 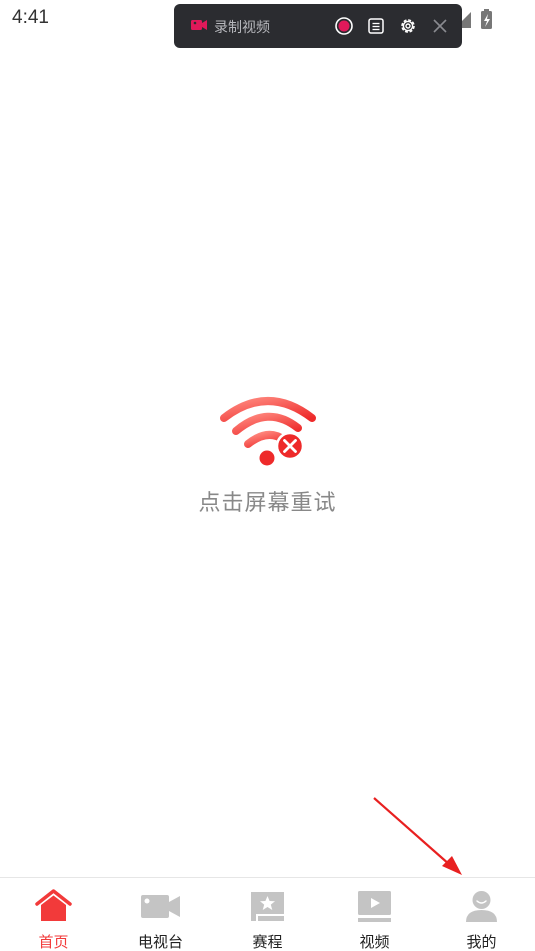 I want to click on status-time: 4:41, so click(x=30, y=17).